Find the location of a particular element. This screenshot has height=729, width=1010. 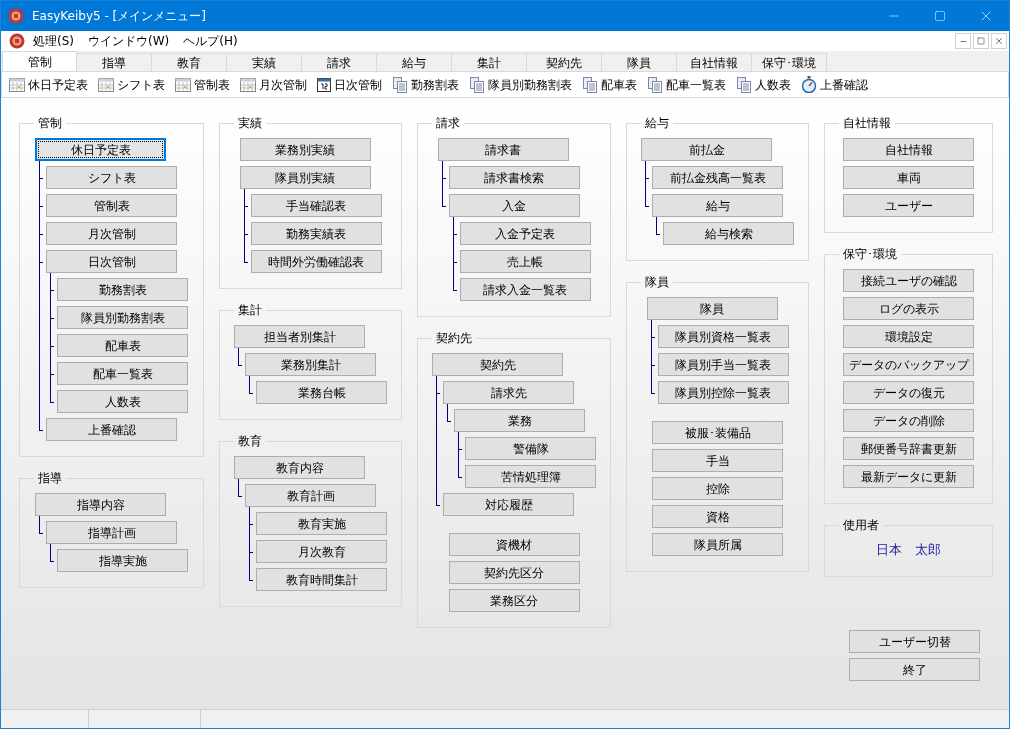

menu-button: 請求入金一覧表 is located at coordinates (525, 289).